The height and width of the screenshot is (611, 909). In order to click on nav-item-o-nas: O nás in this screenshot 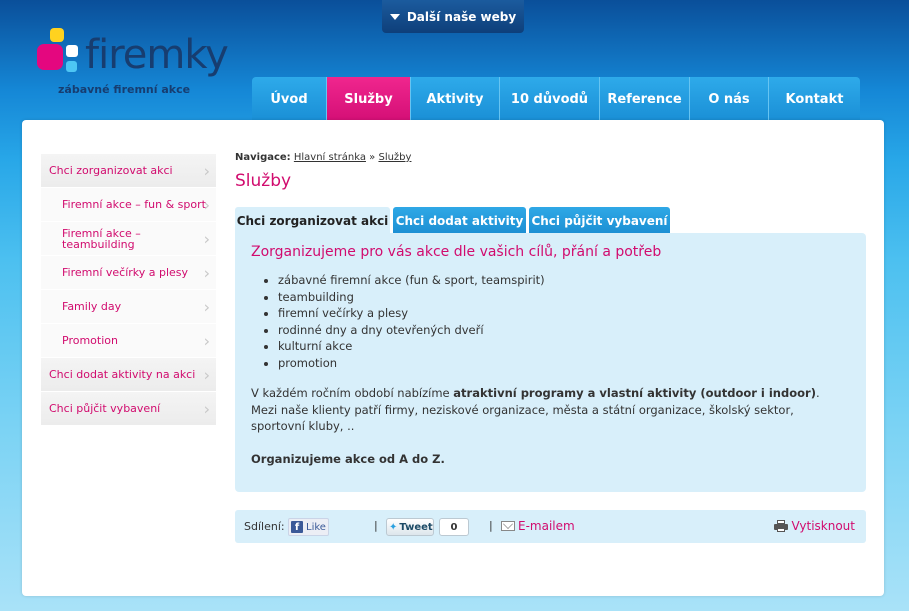, I will do `click(729, 99)`.